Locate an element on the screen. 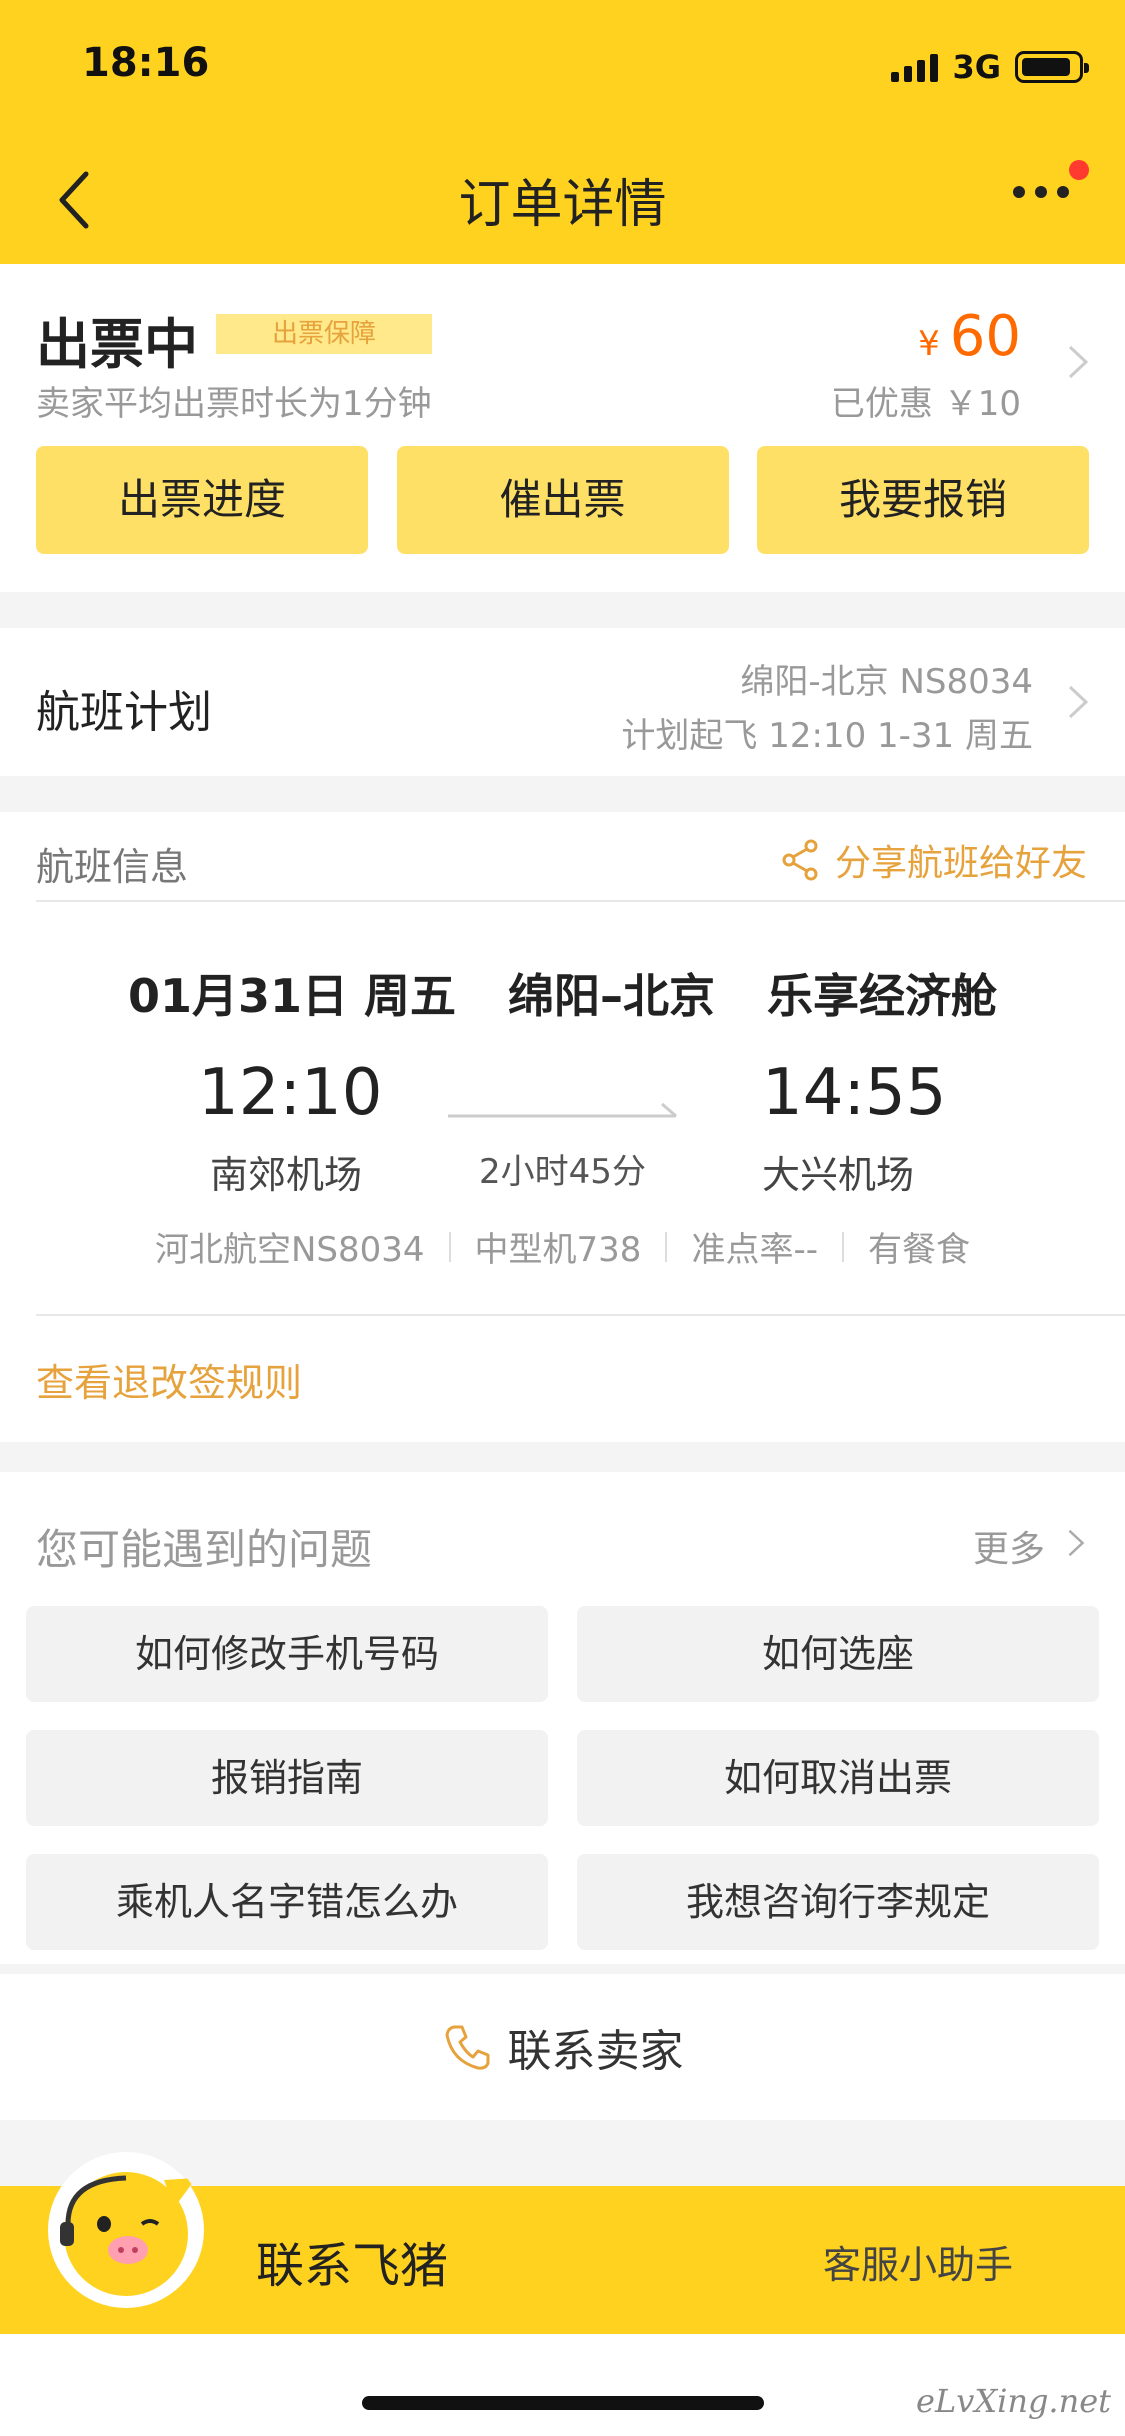 The height and width of the screenshot is (2436, 1125). currency-symbol: ¥ is located at coordinates (929, 344).